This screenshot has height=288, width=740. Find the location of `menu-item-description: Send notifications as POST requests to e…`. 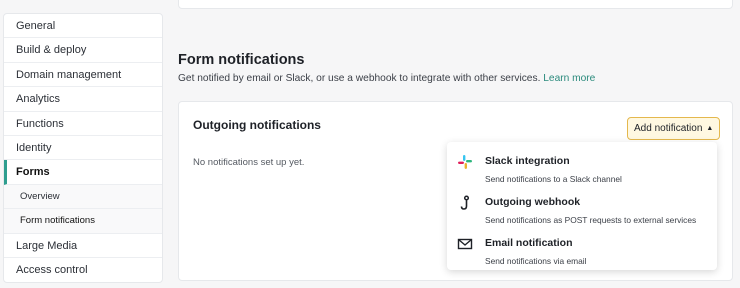

menu-item-description: Send notifications as POST requests to e… is located at coordinates (591, 220).